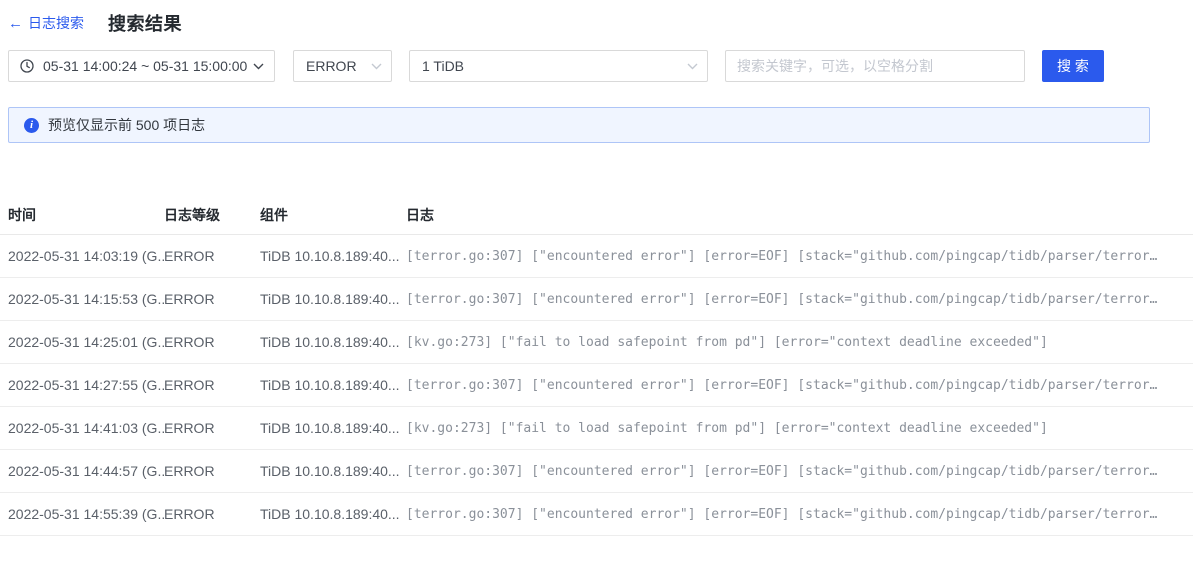 This screenshot has width=1193, height=562. What do you see at coordinates (31, 125) in the screenshot?
I see `info-icon: i` at bounding box center [31, 125].